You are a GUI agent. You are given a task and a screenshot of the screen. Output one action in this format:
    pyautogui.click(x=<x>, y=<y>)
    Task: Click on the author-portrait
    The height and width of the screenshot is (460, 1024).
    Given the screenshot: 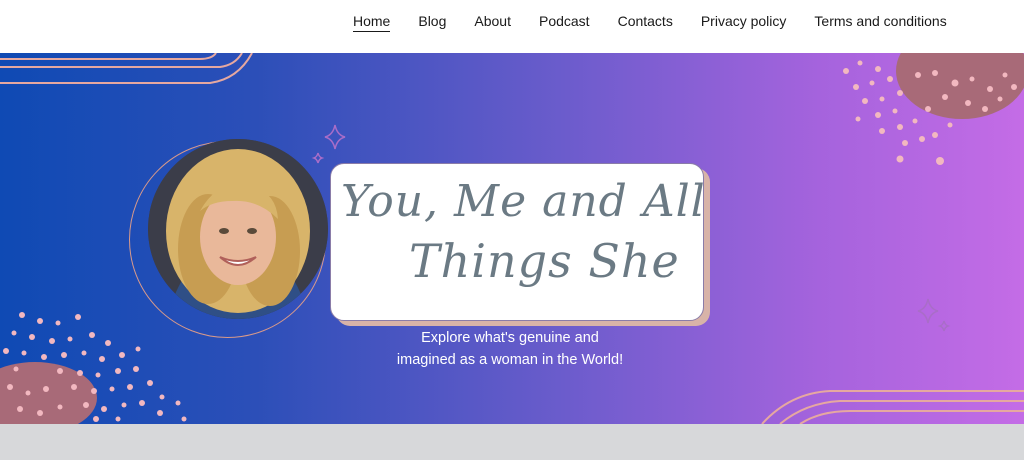 What is the action you would take?
    pyautogui.click(x=238, y=229)
    